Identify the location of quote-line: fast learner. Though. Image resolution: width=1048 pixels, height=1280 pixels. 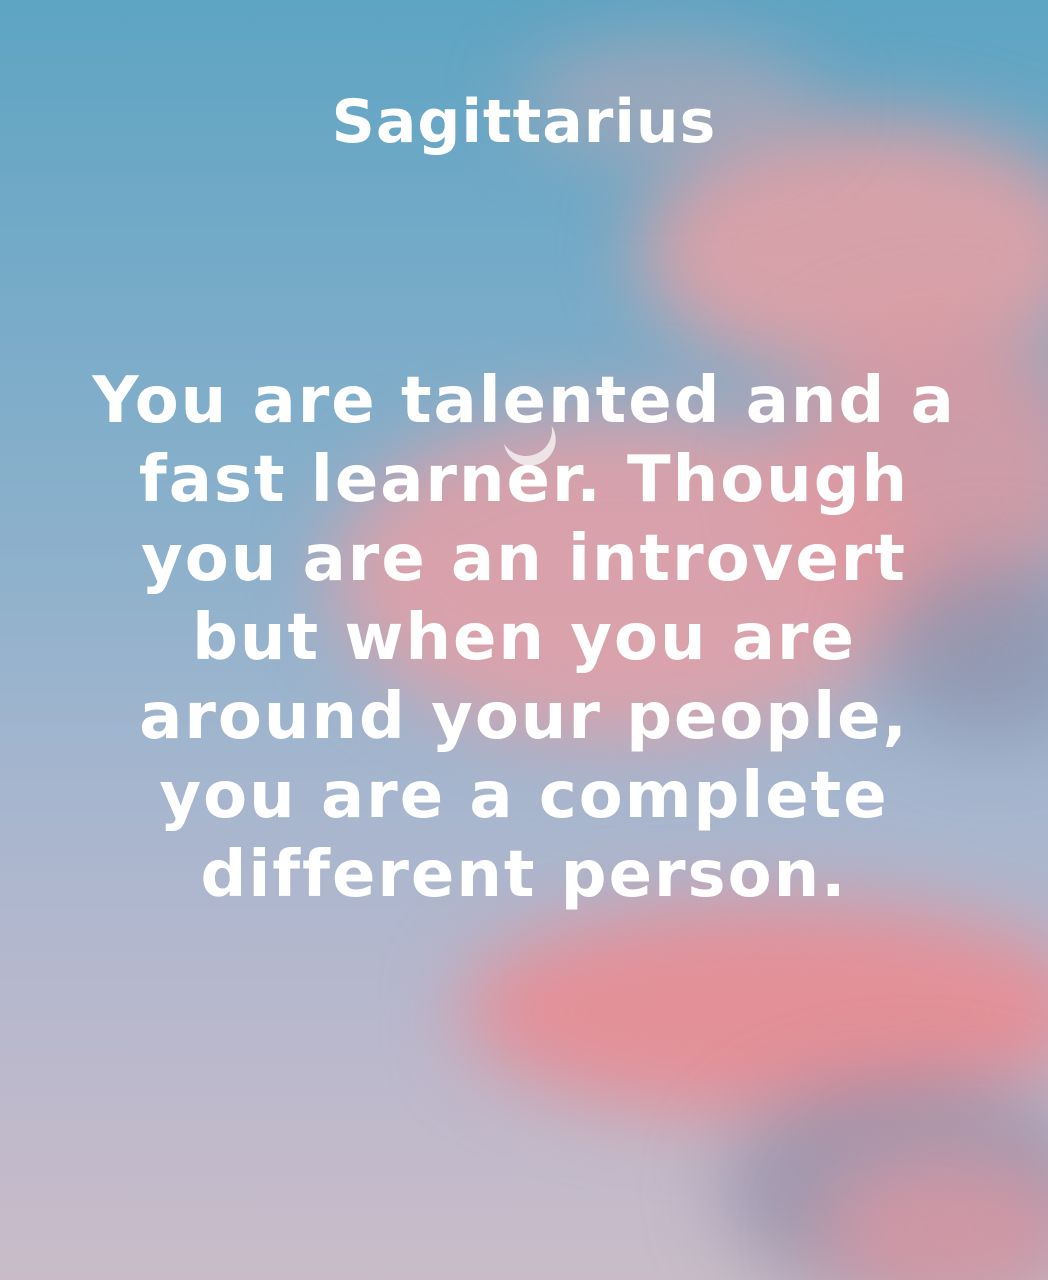
(524, 480).